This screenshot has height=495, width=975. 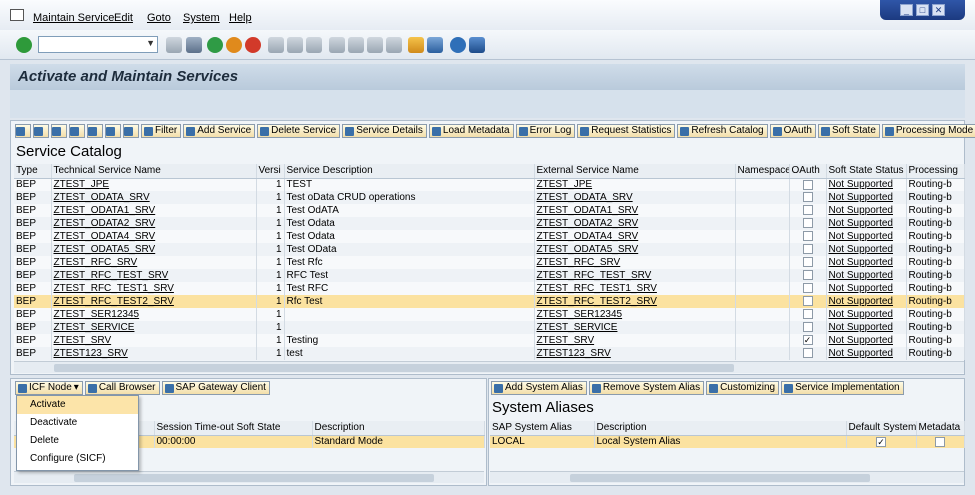 What do you see at coordinates (77, 441) in the screenshot?
I see `menu-item-delete: Delete` at bounding box center [77, 441].